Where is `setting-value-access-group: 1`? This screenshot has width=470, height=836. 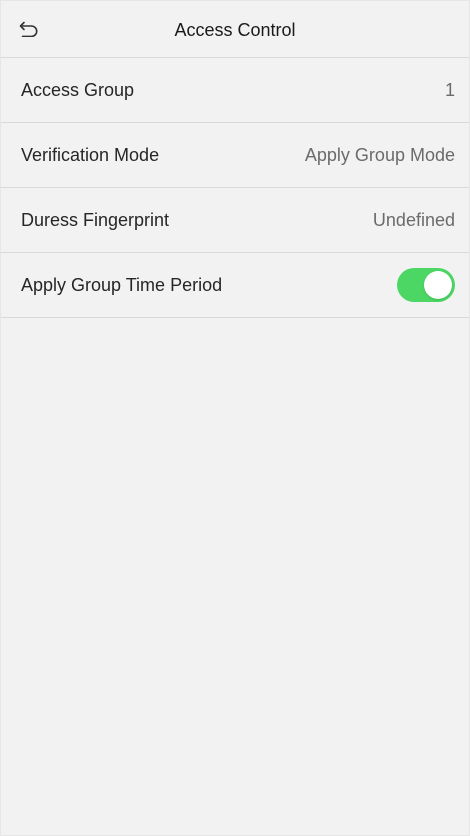 setting-value-access-group: 1 is located at coordinates (449, 89).